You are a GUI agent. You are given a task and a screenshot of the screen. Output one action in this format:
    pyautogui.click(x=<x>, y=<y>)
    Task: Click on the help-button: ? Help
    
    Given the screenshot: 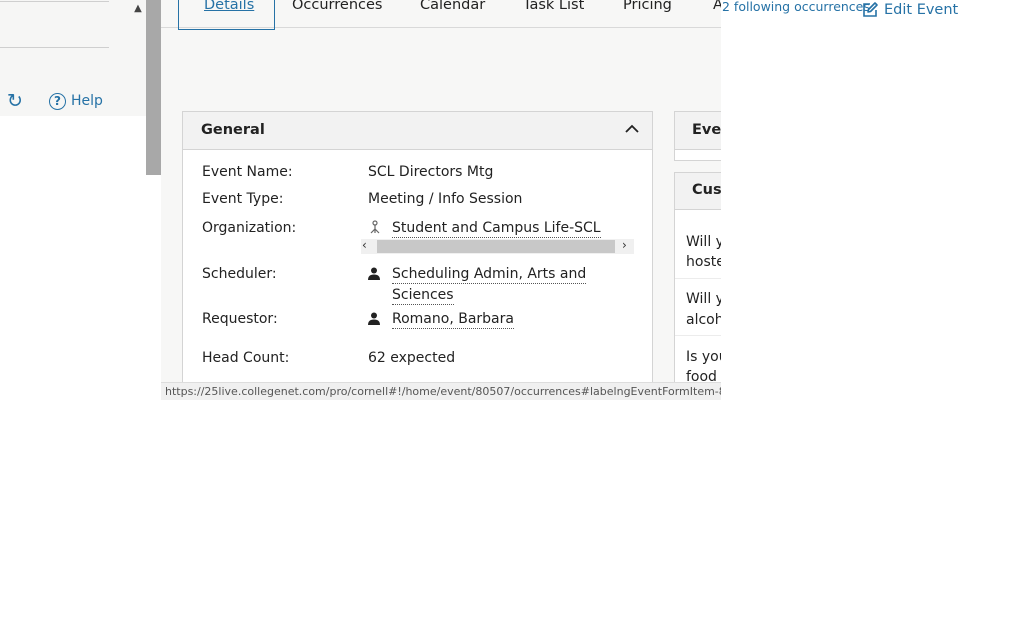 What is the action you would take?
    pyautogui.click(x=76, y=101)
    